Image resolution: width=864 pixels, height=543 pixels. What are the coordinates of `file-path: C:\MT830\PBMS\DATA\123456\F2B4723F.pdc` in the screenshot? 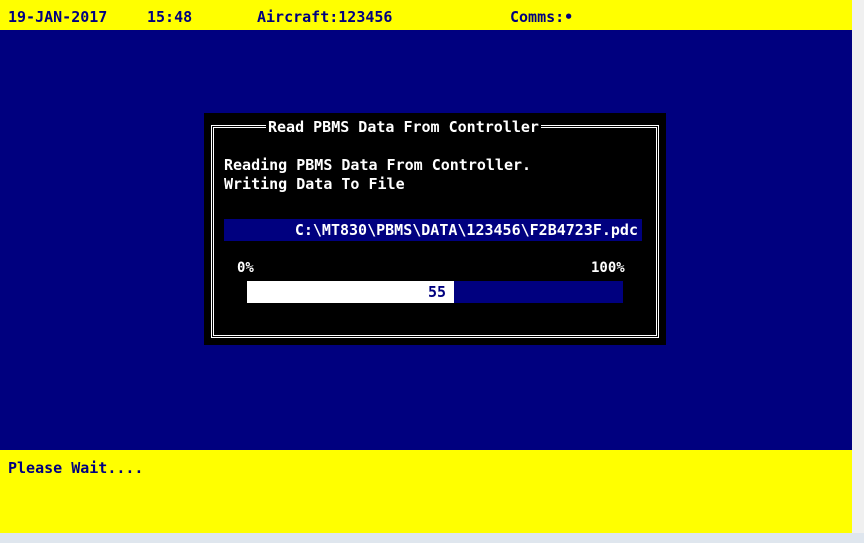 It's located at (433, 230).